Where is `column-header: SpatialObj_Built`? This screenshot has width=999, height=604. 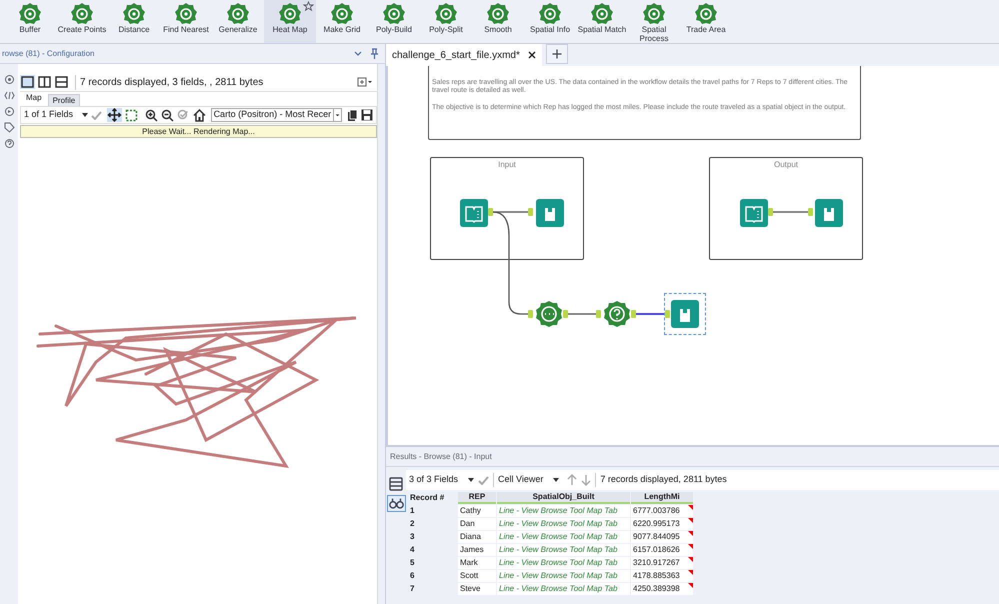 column-header: SpatialObj_Built is located at coordinates (563, 498).